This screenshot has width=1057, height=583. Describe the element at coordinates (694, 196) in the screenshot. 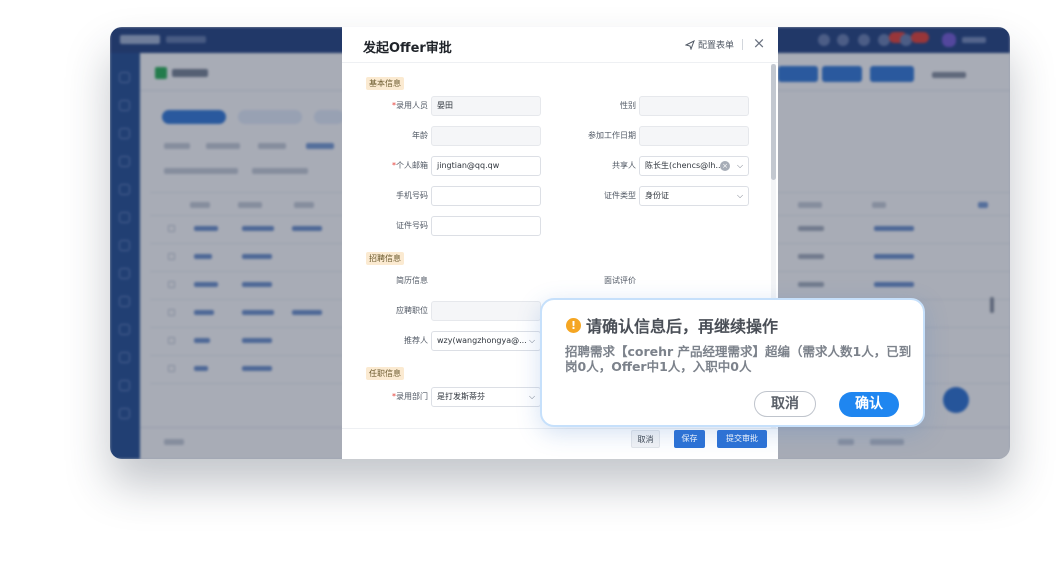

I see `id-type-select: 身份证 ⌵` at that location.